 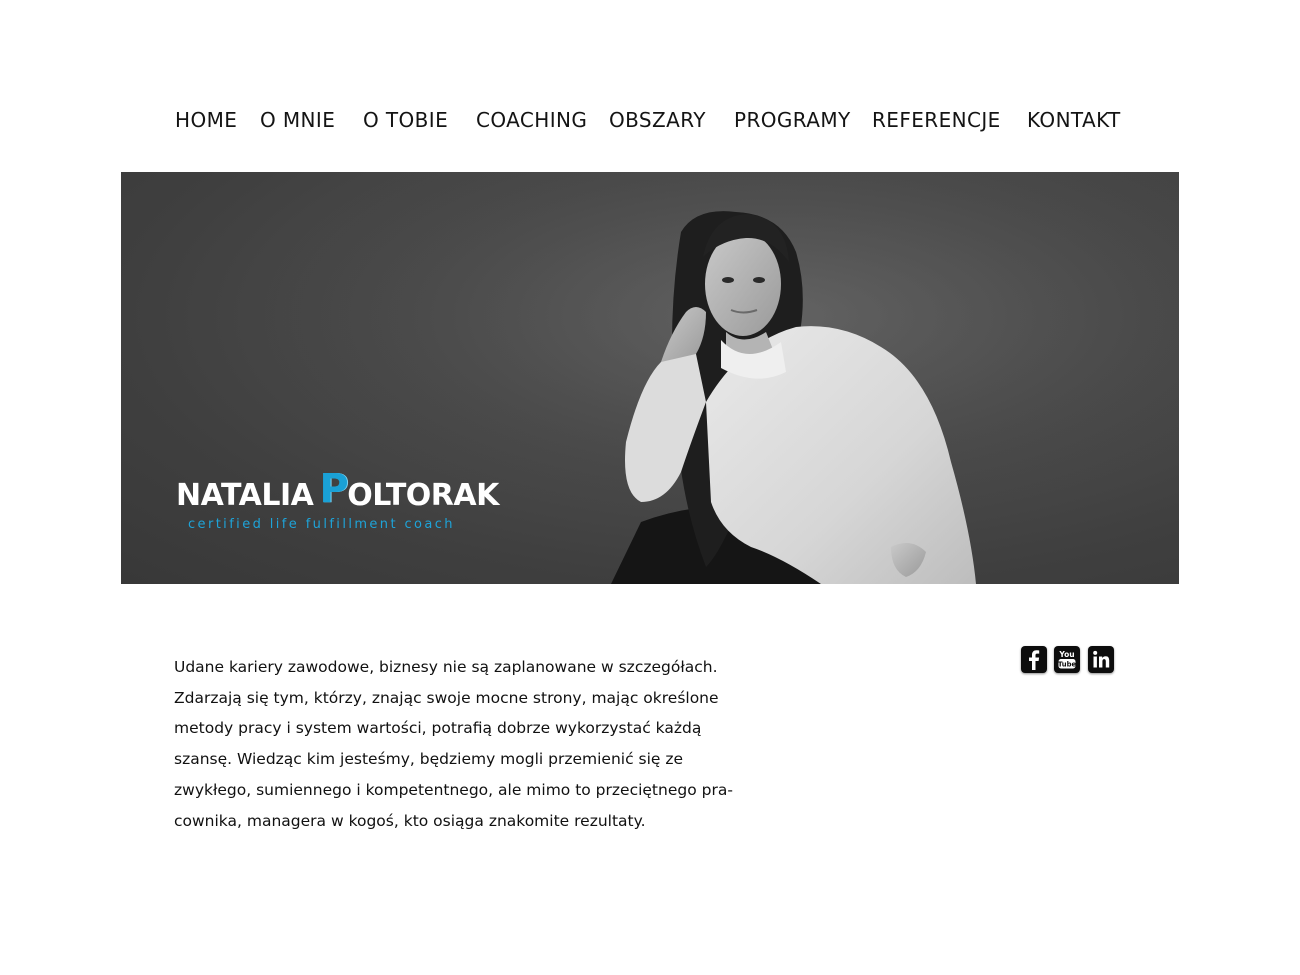 What do you see at coordinates (423, 495) in the screenshot?
I see `brand-last-name-rest: OLTORAK` at bounding box center [423, 495].